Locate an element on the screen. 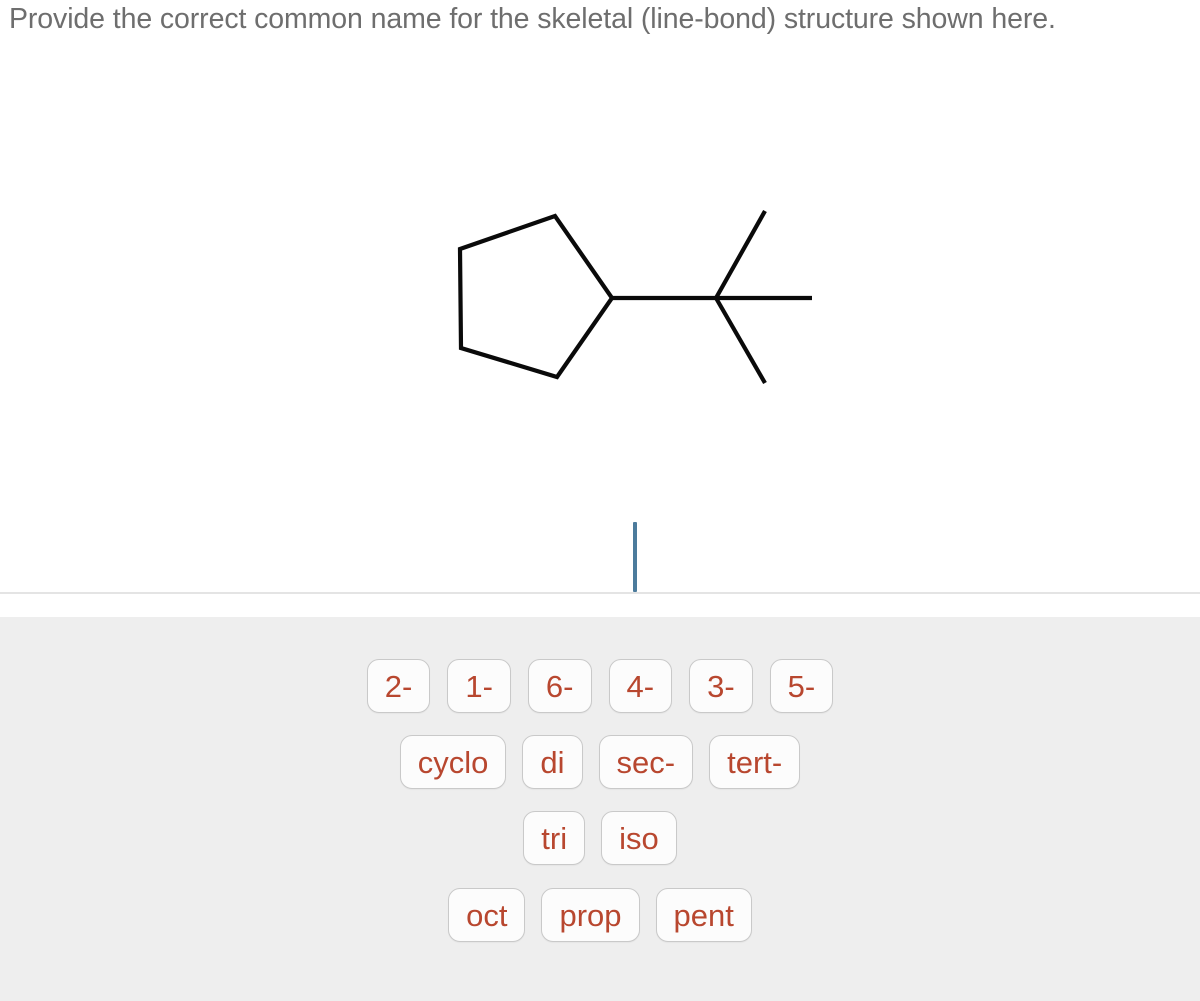 The image size is (1200, 1001). tile-row-0: 2- 1- 6- 4- 3- 5- is located at coordinates (600, 686).